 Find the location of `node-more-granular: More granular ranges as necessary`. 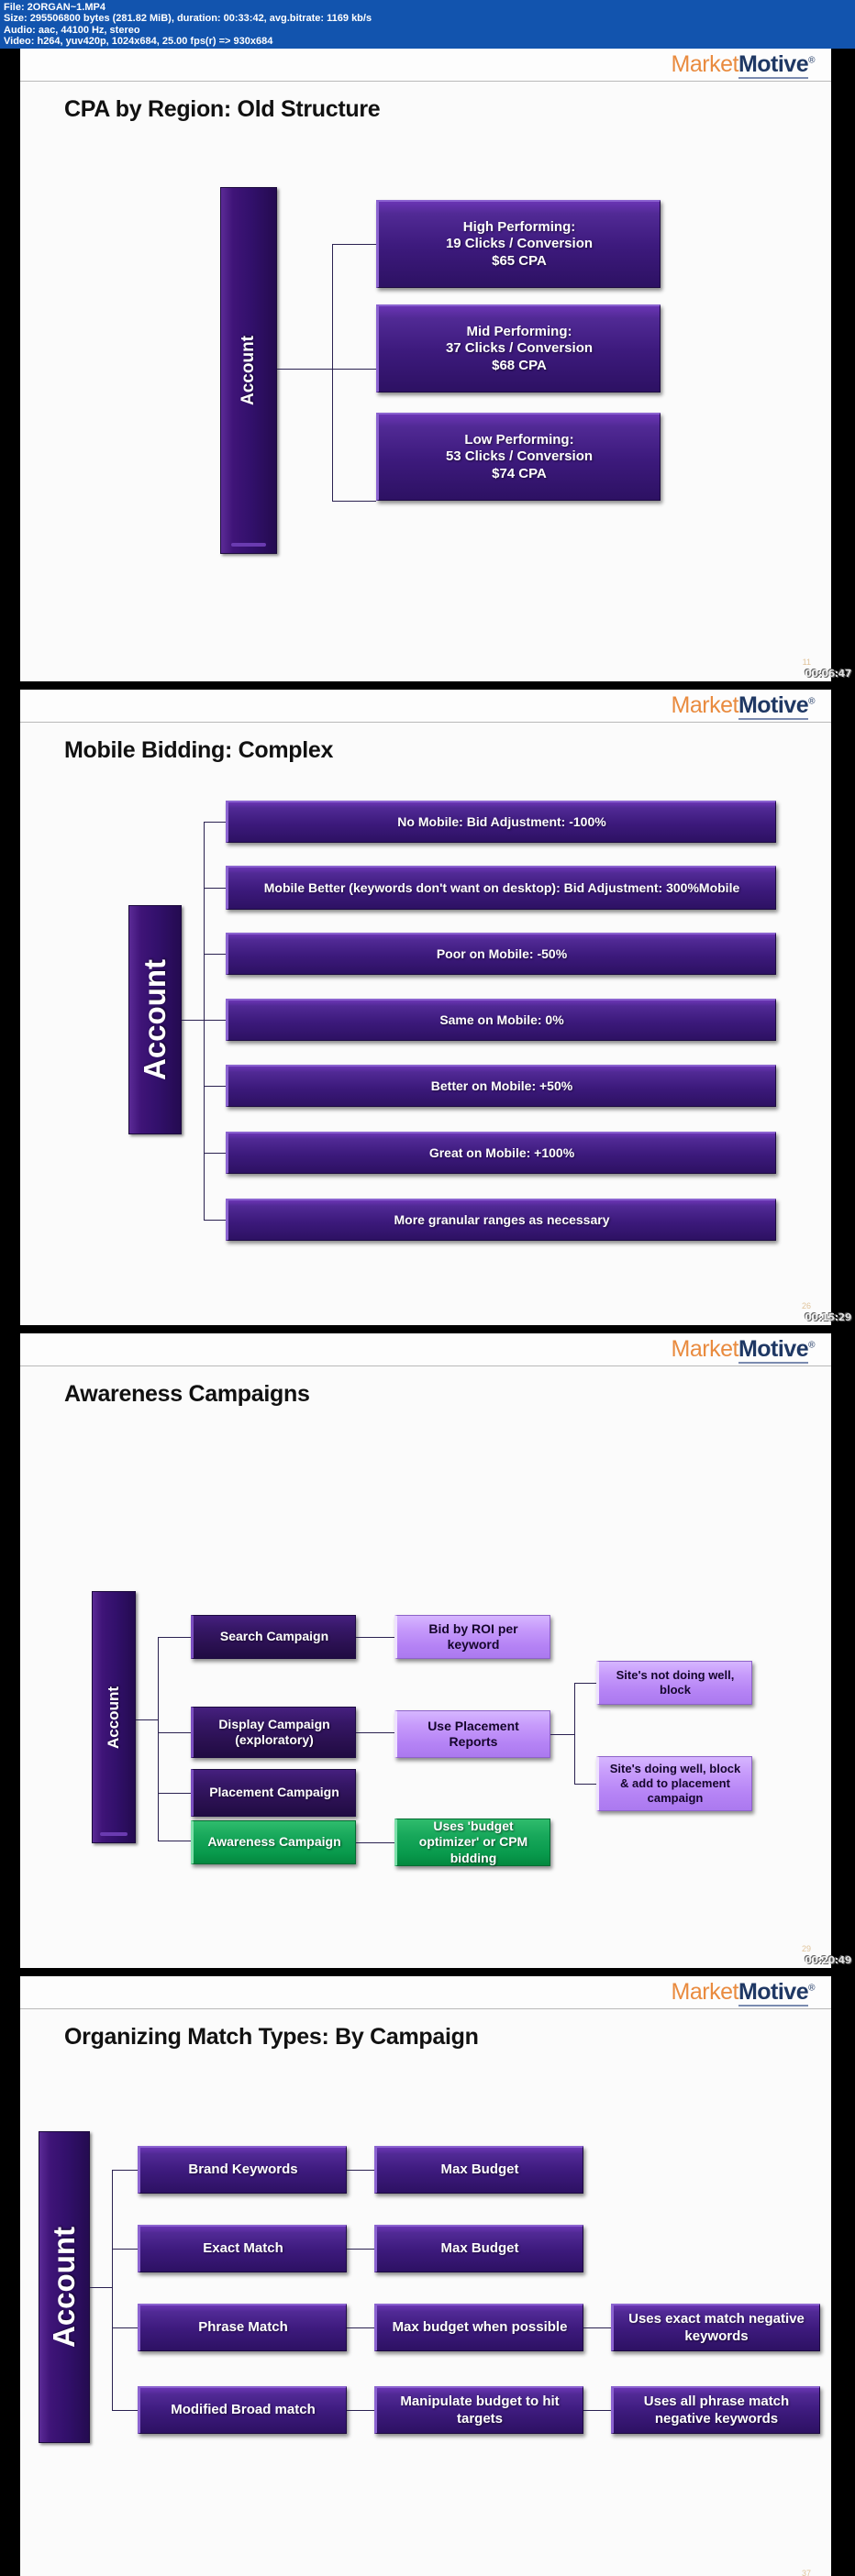

node-more-granular: More granular ranges as necessary is located at coordinates (501, 1220).